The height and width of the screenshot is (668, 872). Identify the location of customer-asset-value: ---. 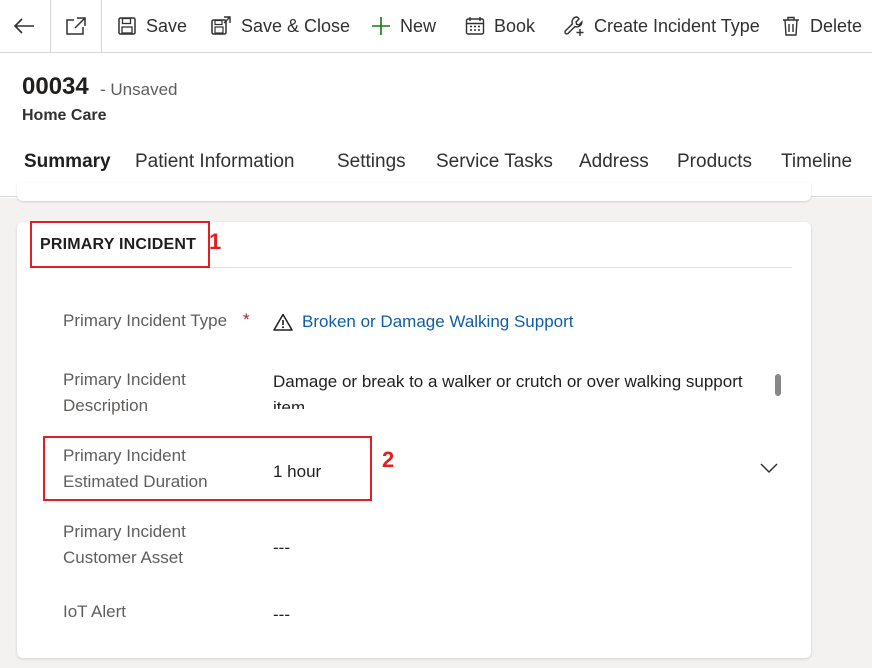
(281, 548).